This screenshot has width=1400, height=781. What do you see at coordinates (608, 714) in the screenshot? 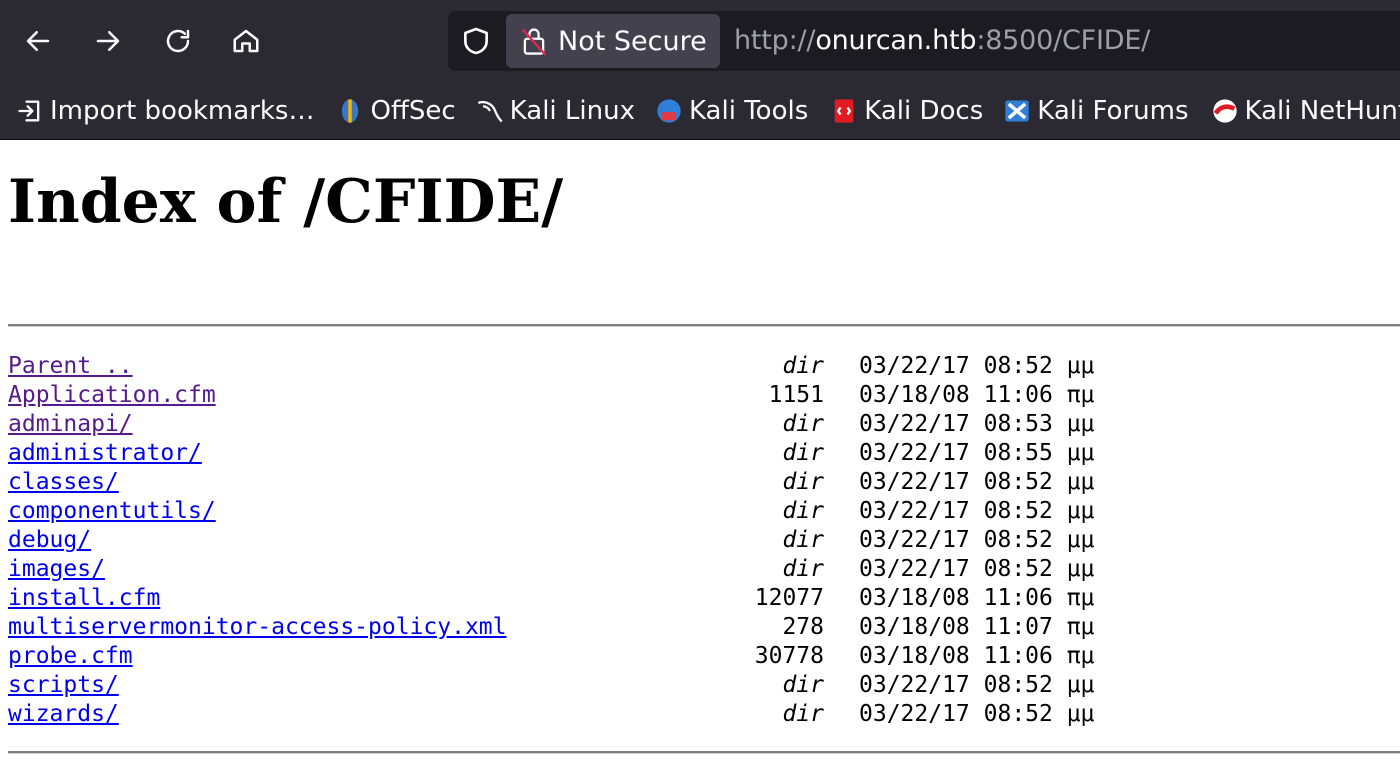
I see `table-row: wizards/dir 03/22/17 08:52 μμ` at bounding box center [608, 714].